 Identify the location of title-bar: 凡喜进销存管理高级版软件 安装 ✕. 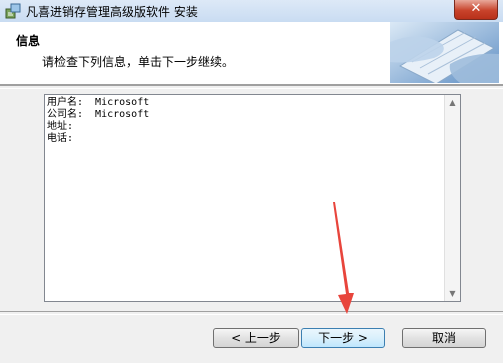
(251, 11).